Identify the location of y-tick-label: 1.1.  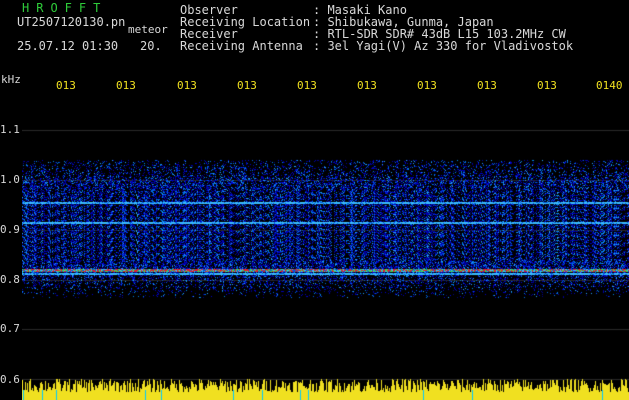
(10, 129).